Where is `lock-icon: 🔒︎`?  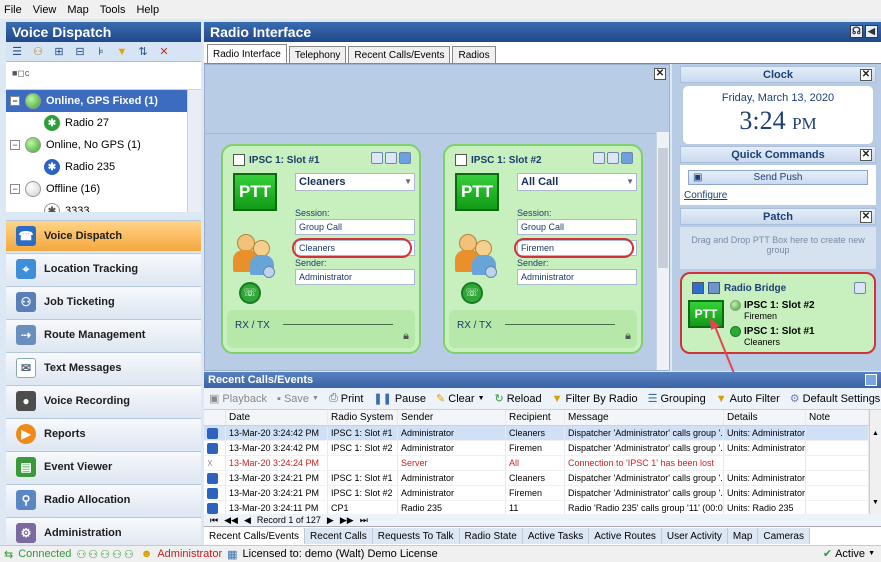
lock-icon: 🔒︎ is located at coordinates (406, 336).